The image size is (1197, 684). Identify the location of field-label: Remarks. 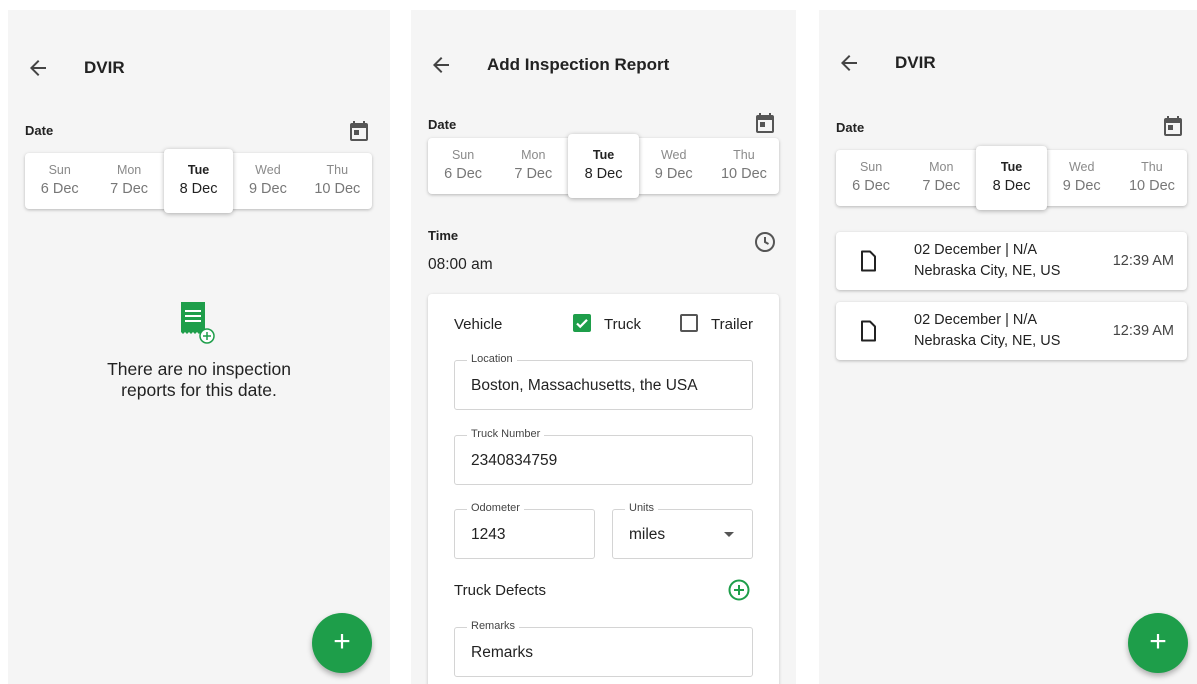
(493, 626).